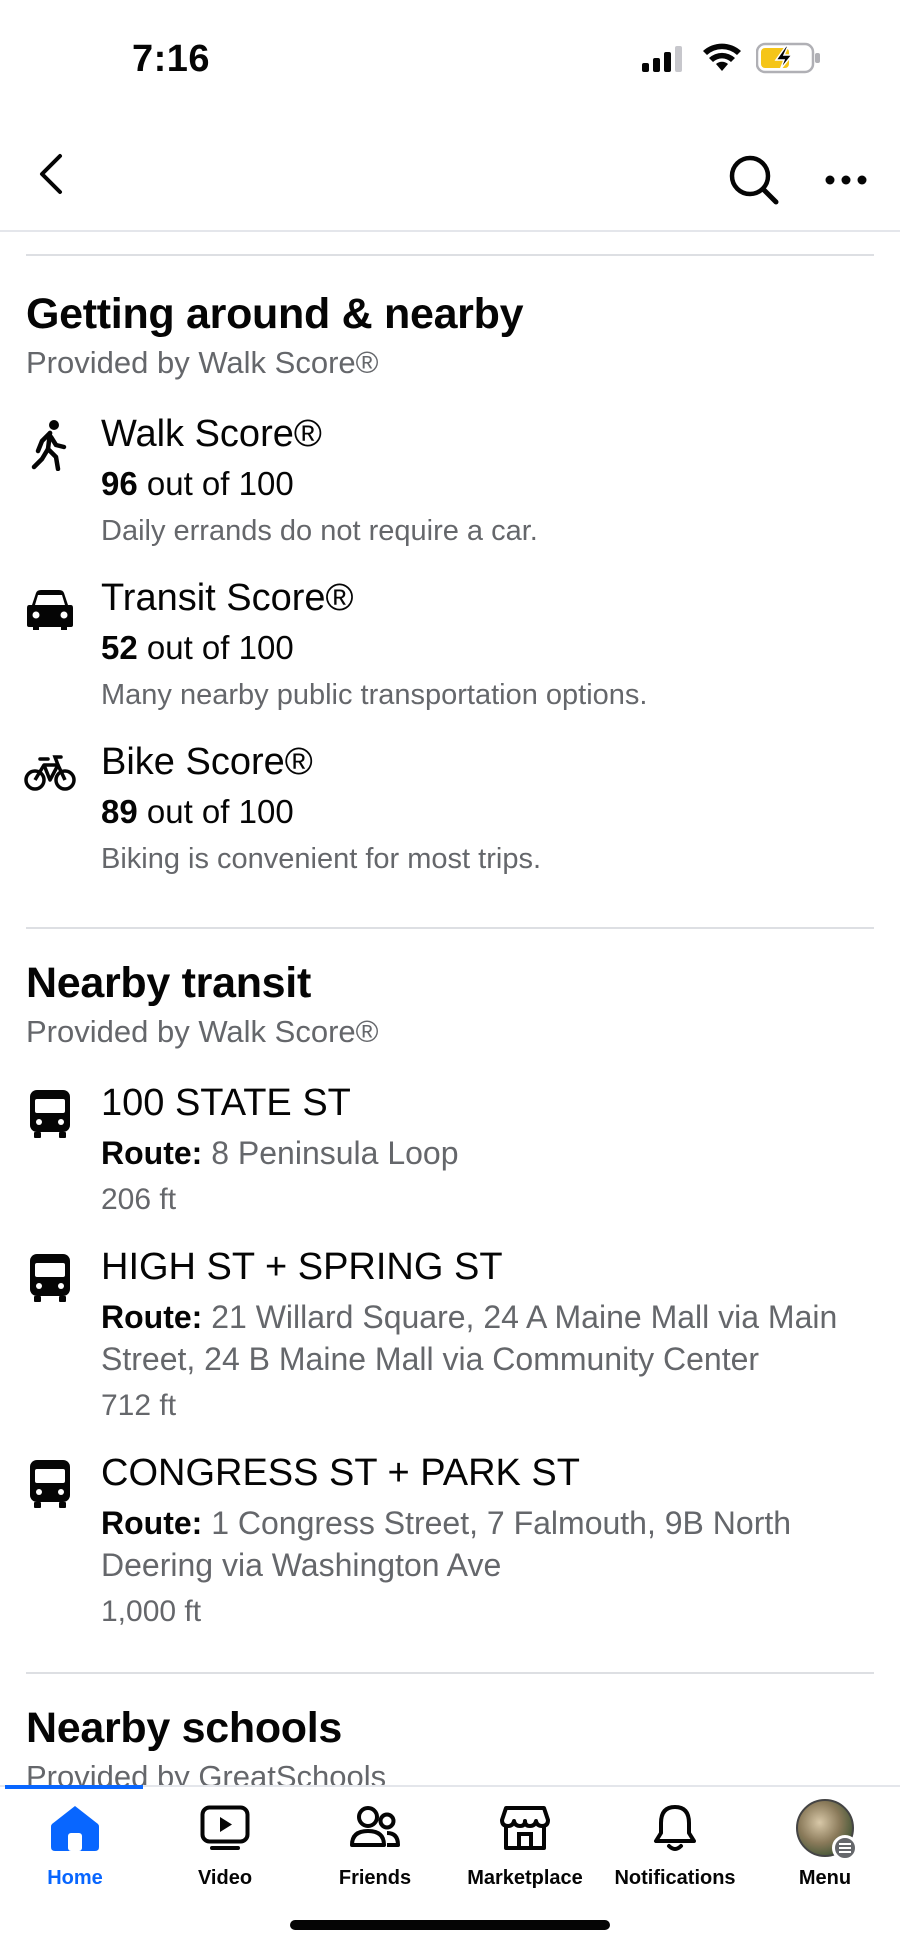 The height and width of the screenshot is (1950, 900). What do you see at coordinates (525, 1878) in the screenshot?
I see `tab-label: Marketplace` at bounding box center [525, 1878].